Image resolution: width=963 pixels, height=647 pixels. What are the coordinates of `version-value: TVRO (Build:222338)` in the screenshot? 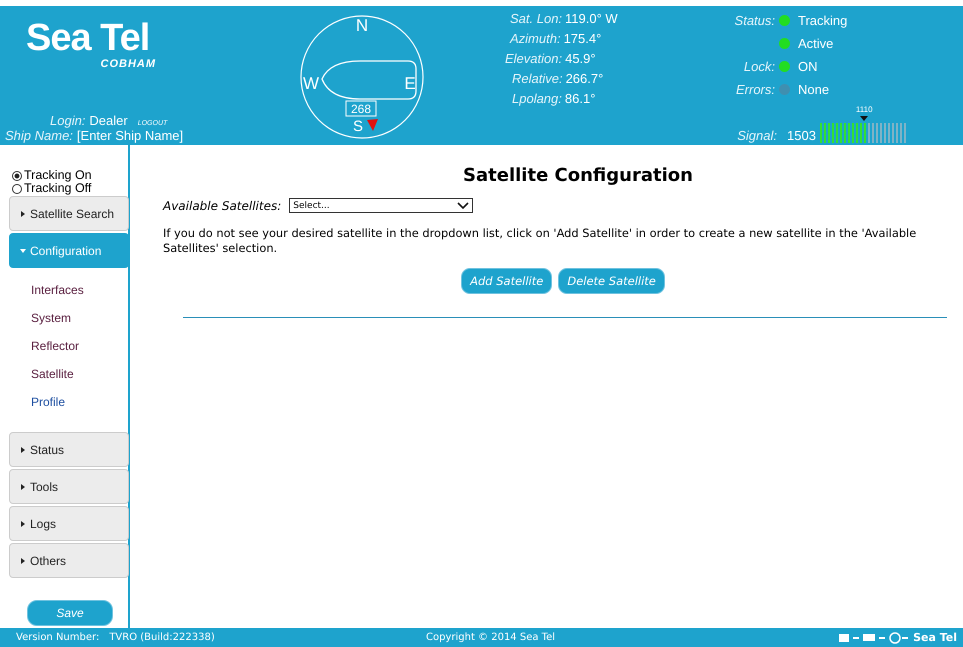 It's located at (162, 637).